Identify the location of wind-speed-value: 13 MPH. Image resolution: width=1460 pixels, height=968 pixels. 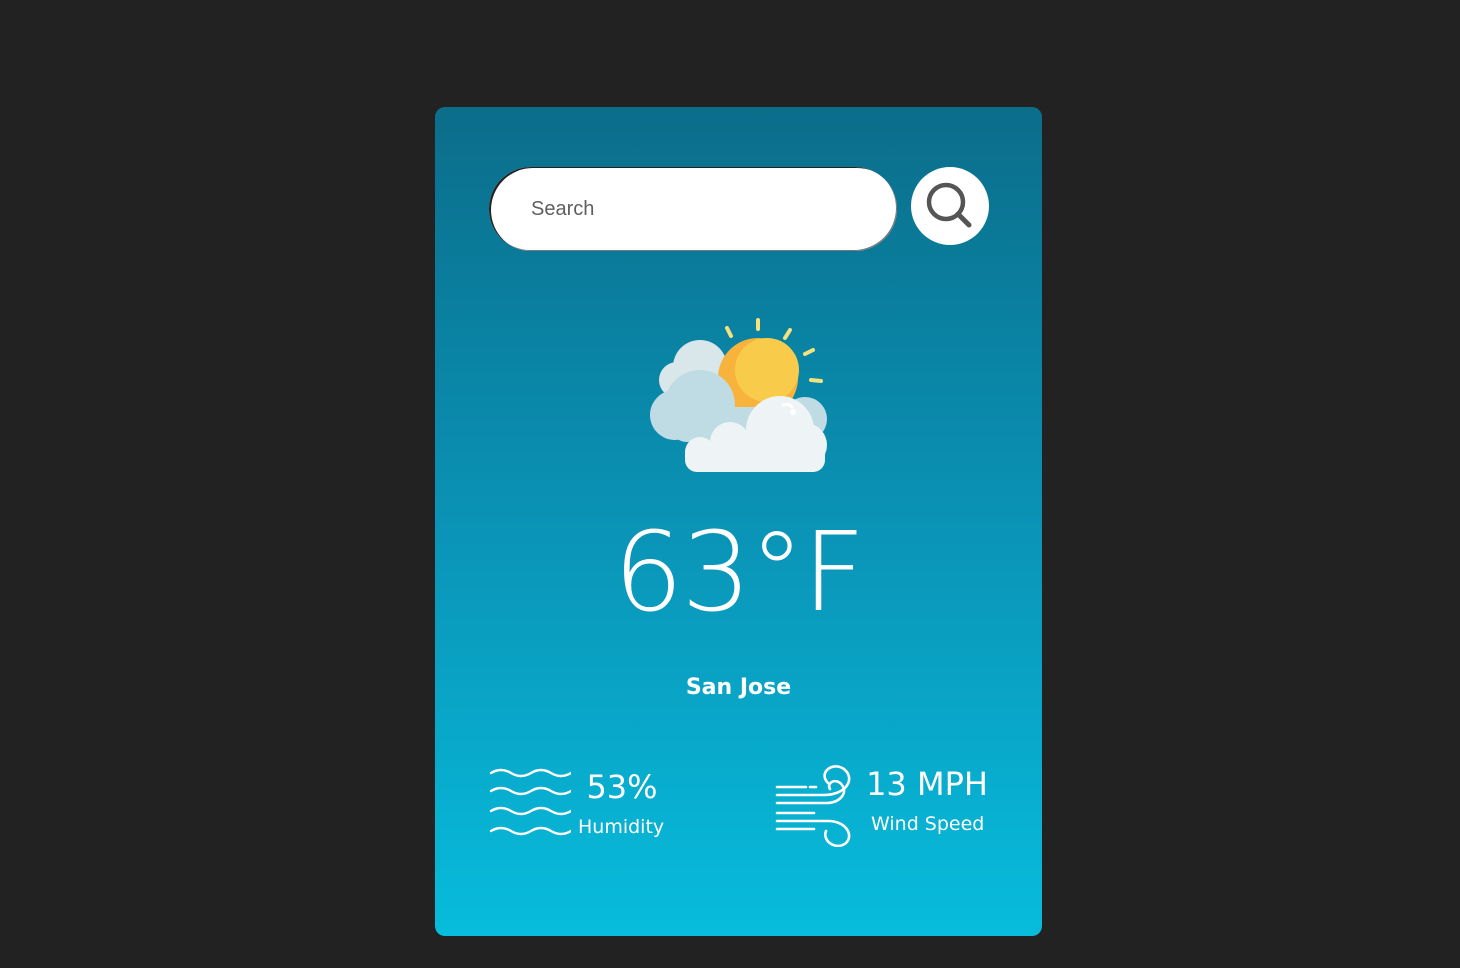
(927, 784).